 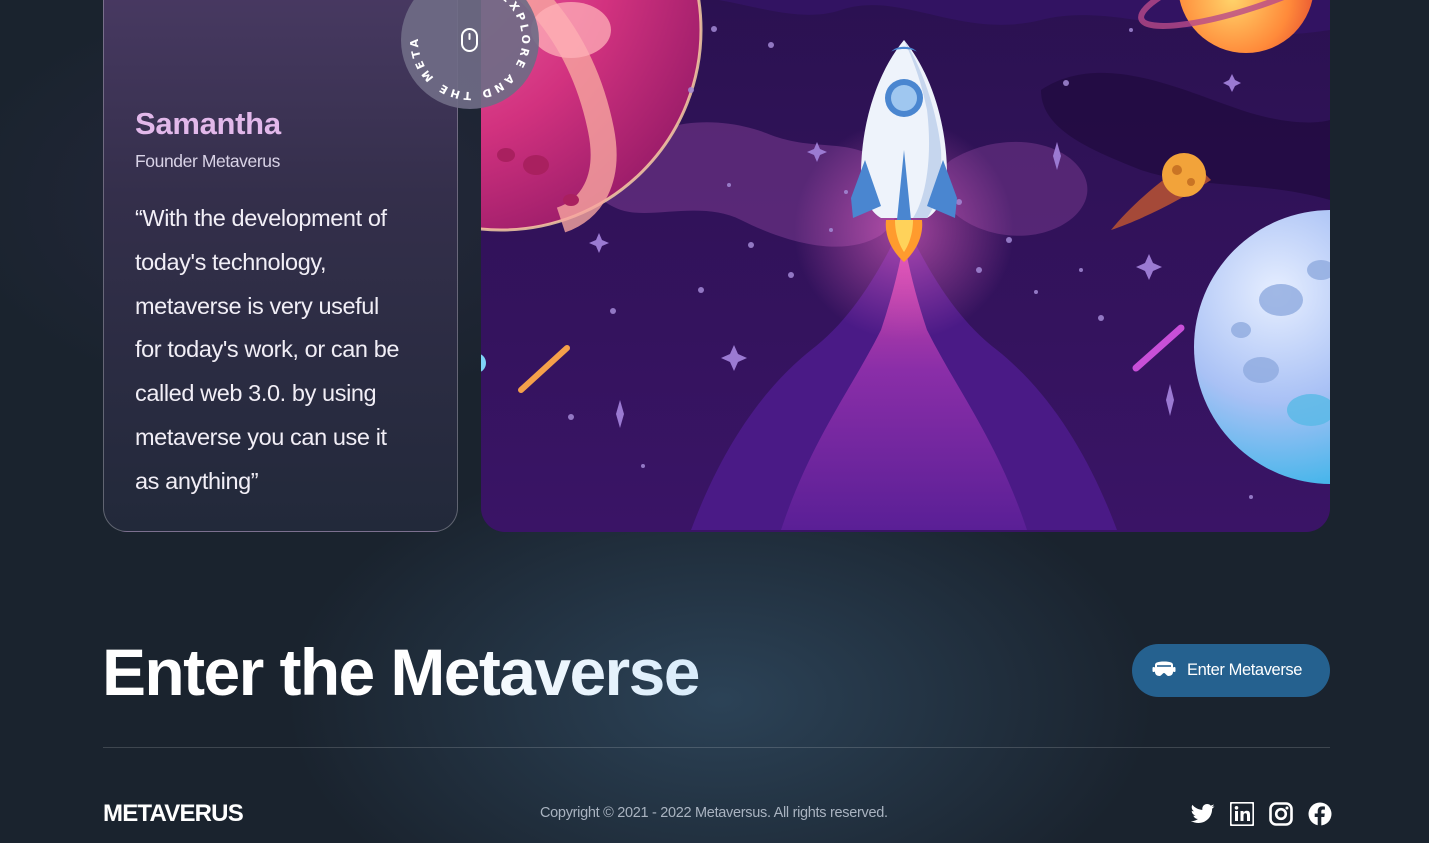 I want to click on quote-line: called web 3.0. by using, so click(x=256, y=393).